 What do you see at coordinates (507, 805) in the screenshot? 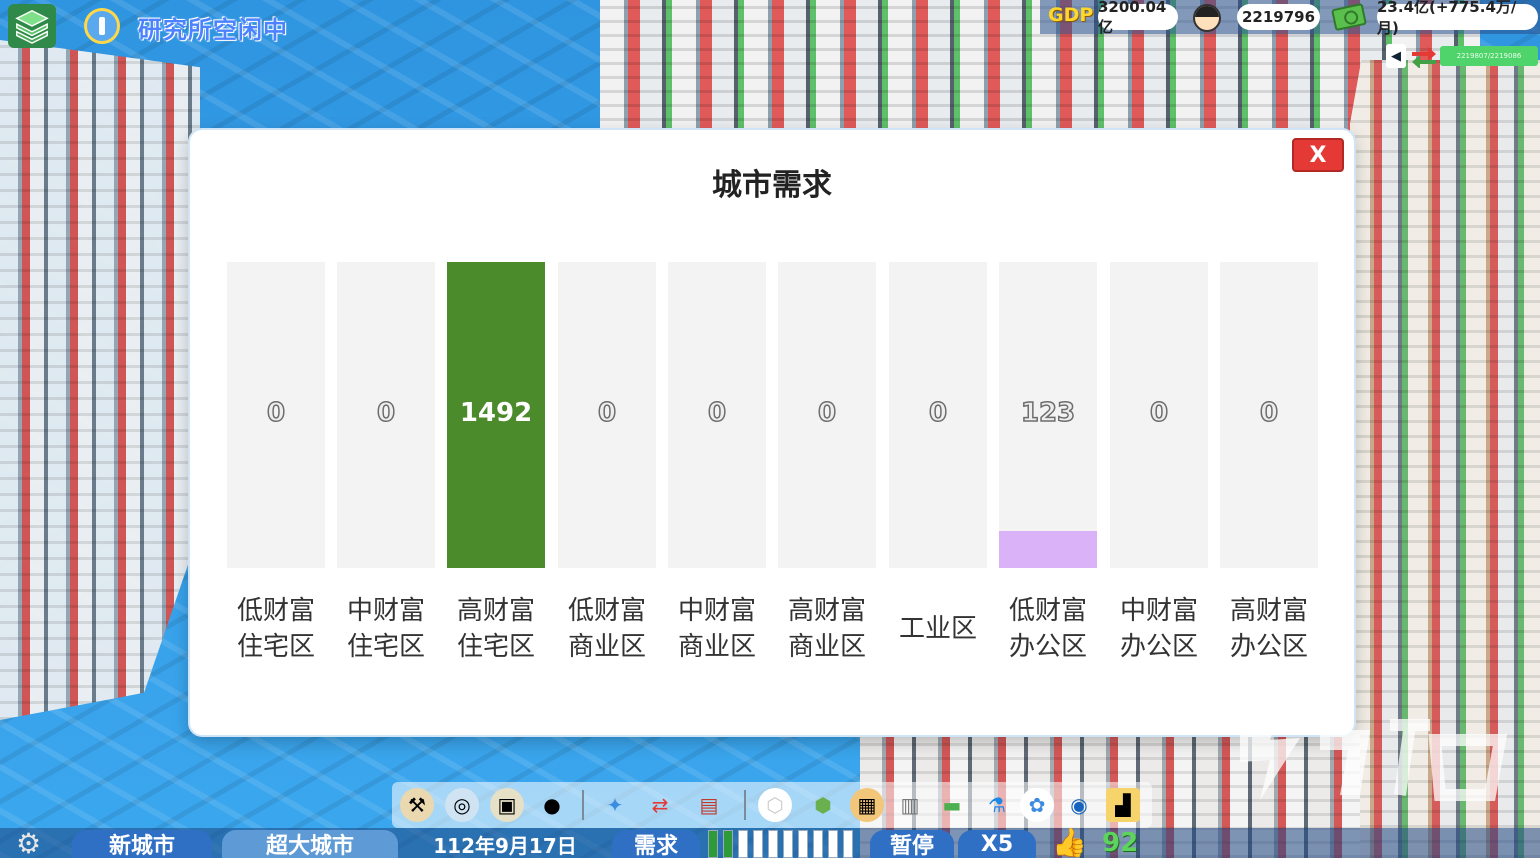
I see `bulldozer-icon: ▣` at bounding box center [507, 805].